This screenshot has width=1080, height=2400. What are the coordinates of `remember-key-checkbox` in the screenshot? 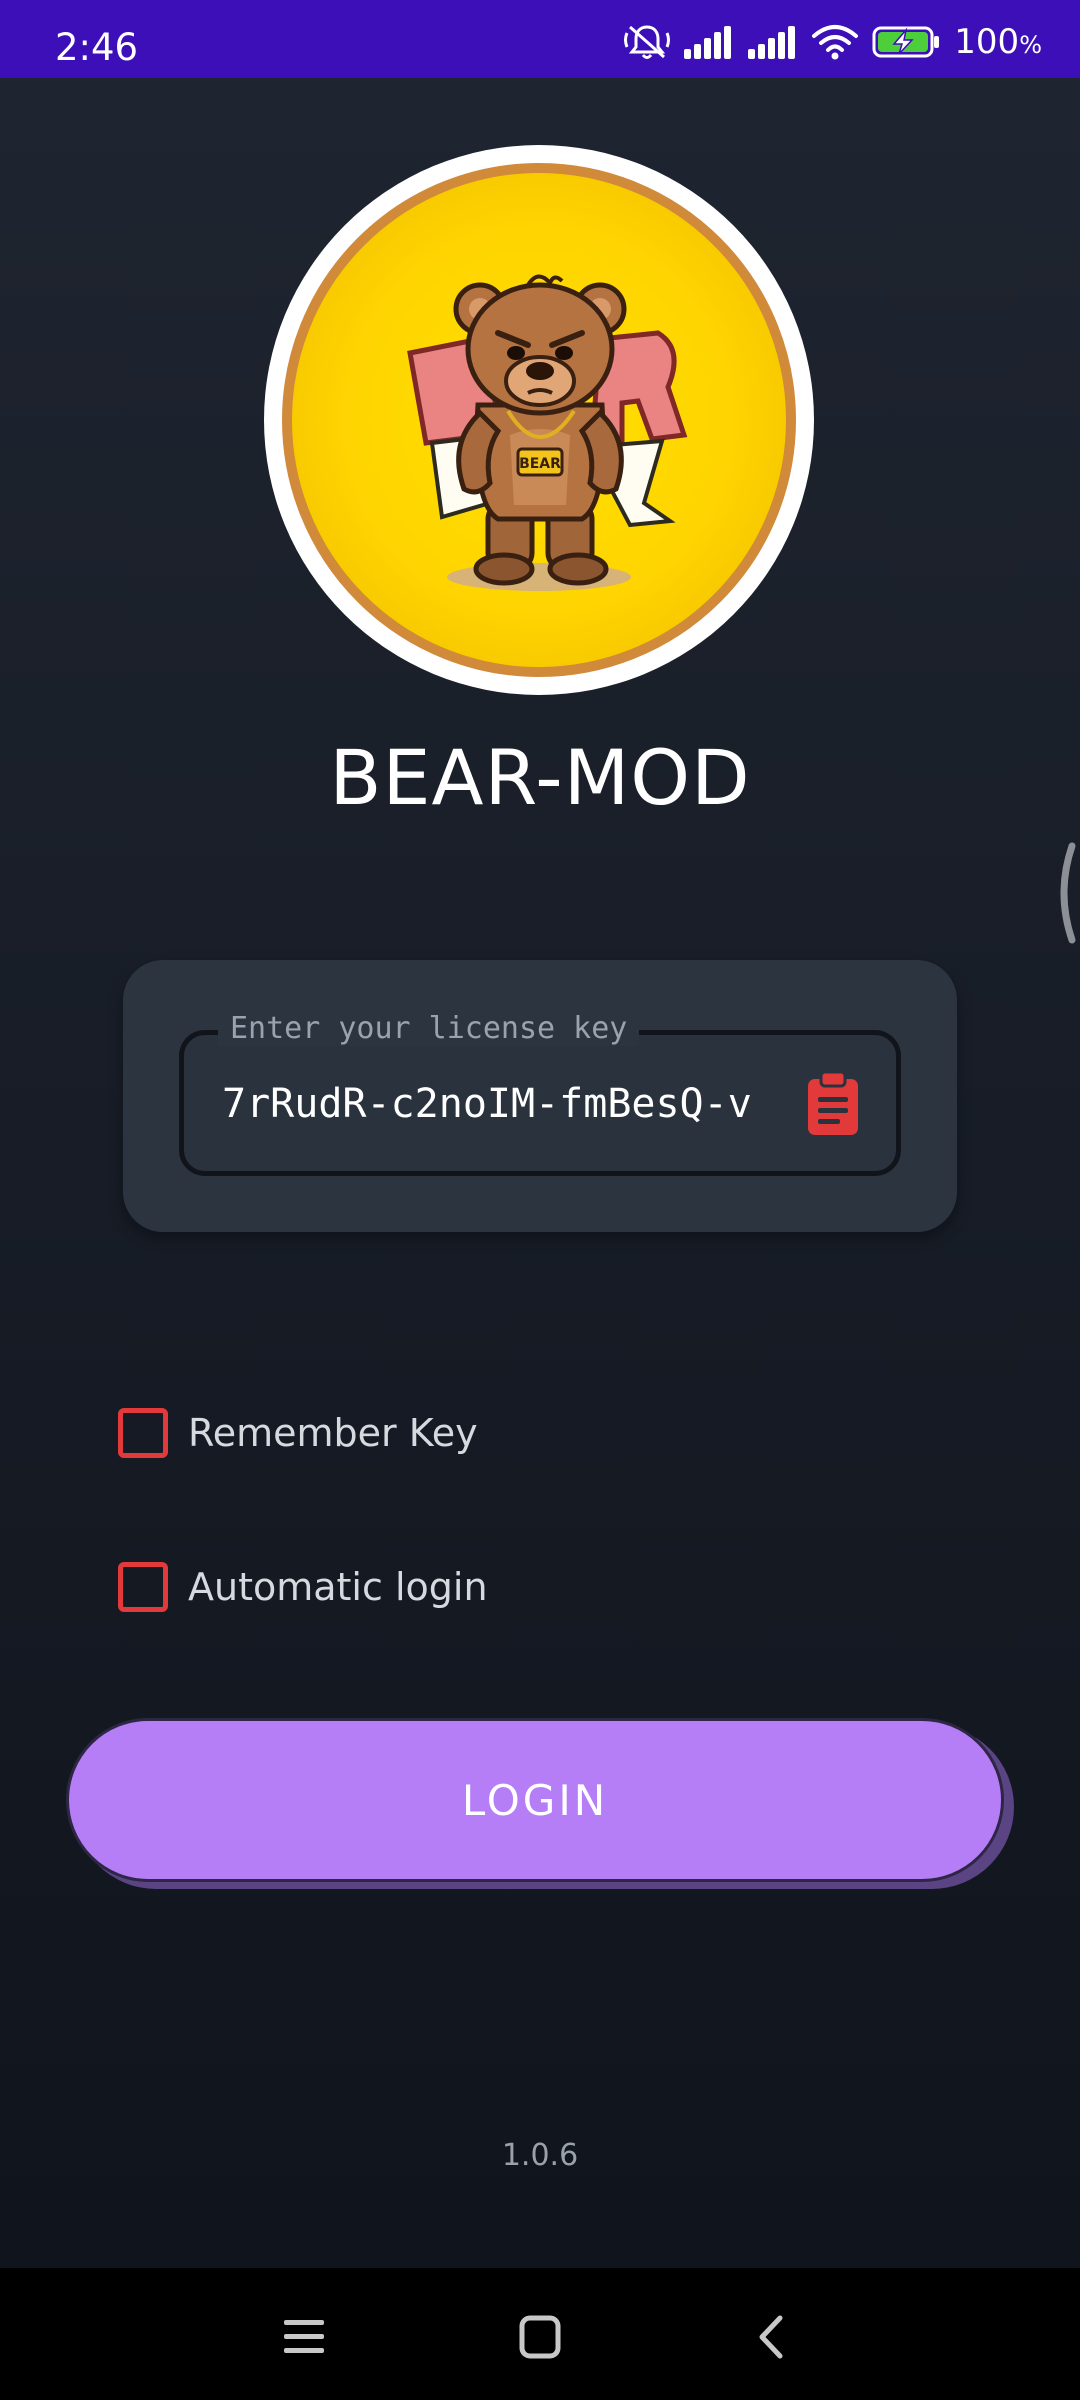 It's located at (143, 1433).